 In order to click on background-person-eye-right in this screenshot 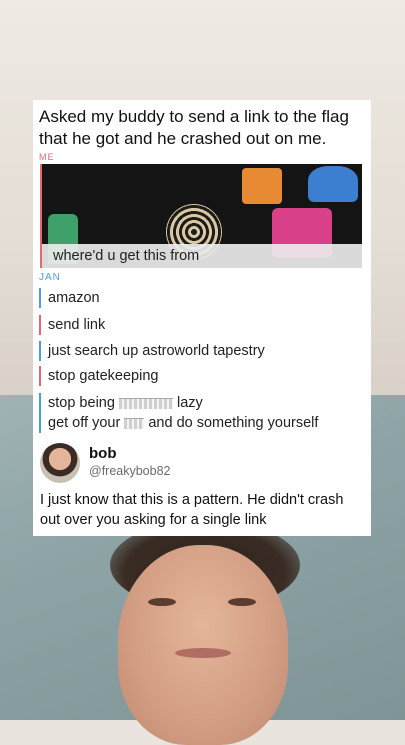, I will do `click(242, 602)`.